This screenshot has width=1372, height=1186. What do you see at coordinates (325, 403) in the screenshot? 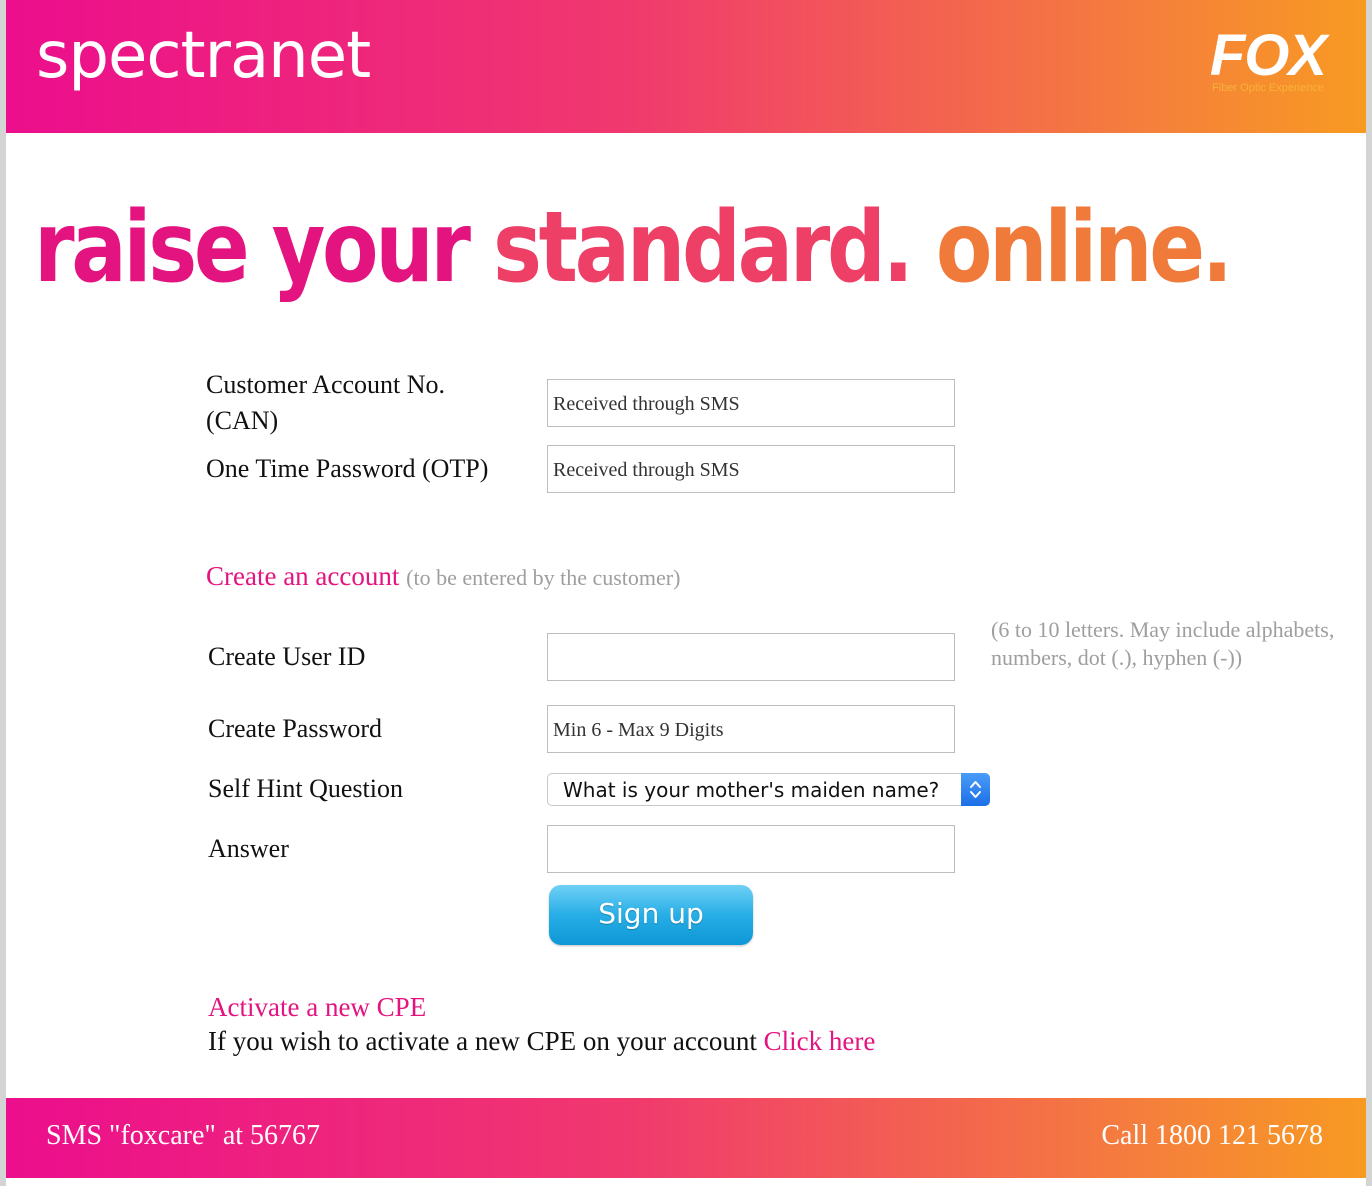
I see `can-label: Customer Account No. (CAN)` at bounding box center [325, 403].